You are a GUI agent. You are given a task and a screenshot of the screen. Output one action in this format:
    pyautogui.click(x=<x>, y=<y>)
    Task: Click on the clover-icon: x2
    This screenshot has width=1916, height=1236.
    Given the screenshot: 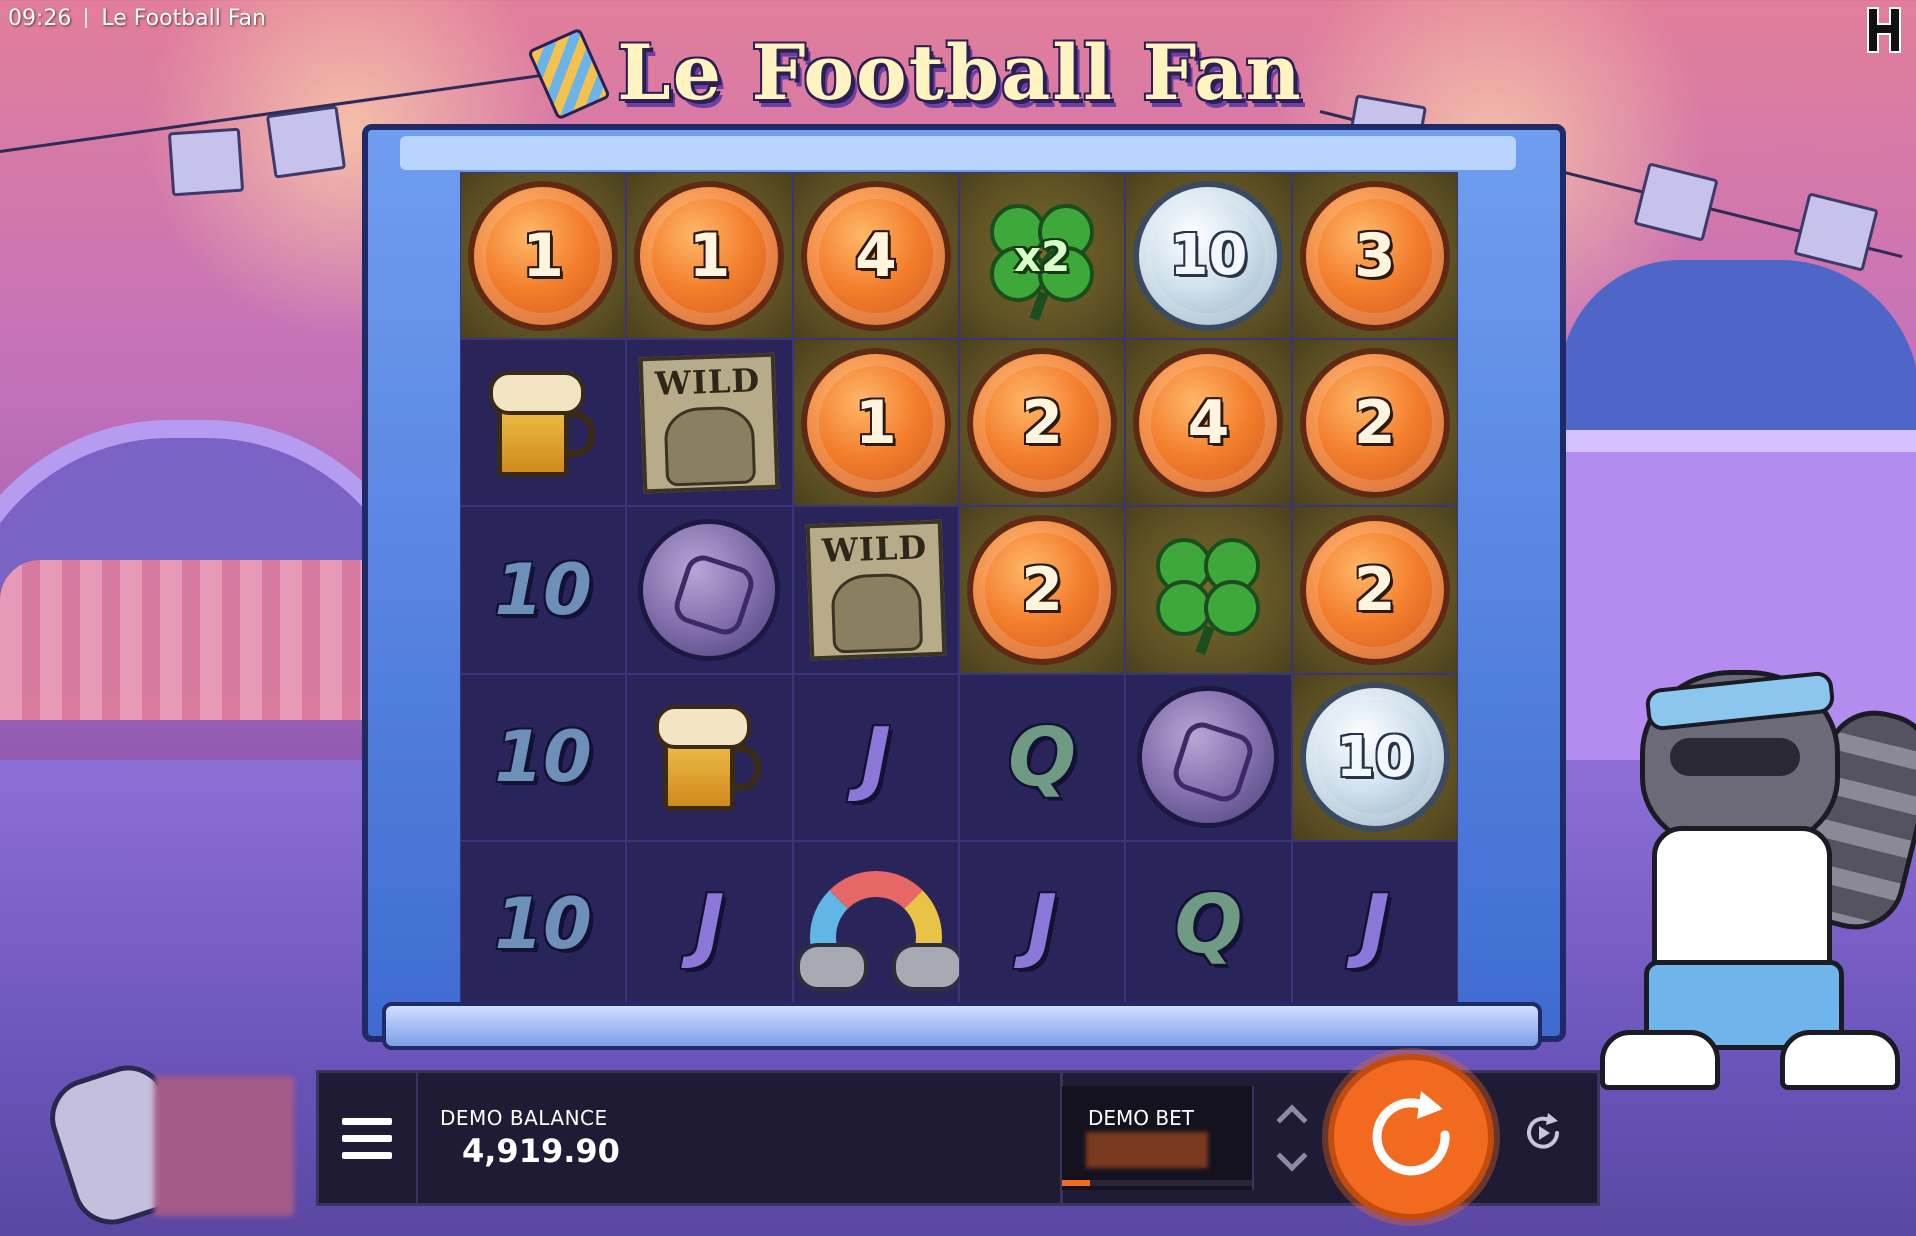 What is the action you would take?
    pyautogui.click(x=1042, y=258)
    